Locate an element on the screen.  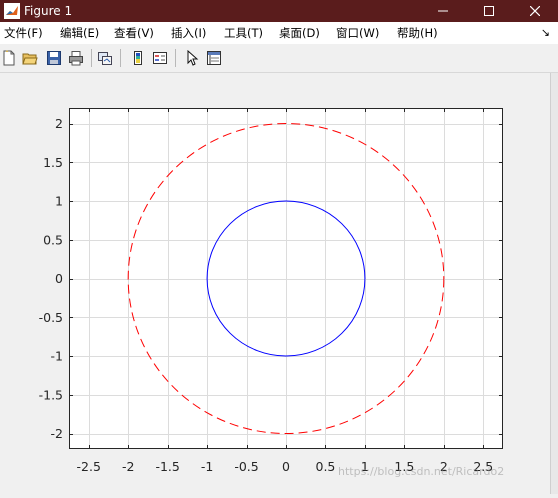
y-tick-label: -1 is located at coordinates (57, 356).